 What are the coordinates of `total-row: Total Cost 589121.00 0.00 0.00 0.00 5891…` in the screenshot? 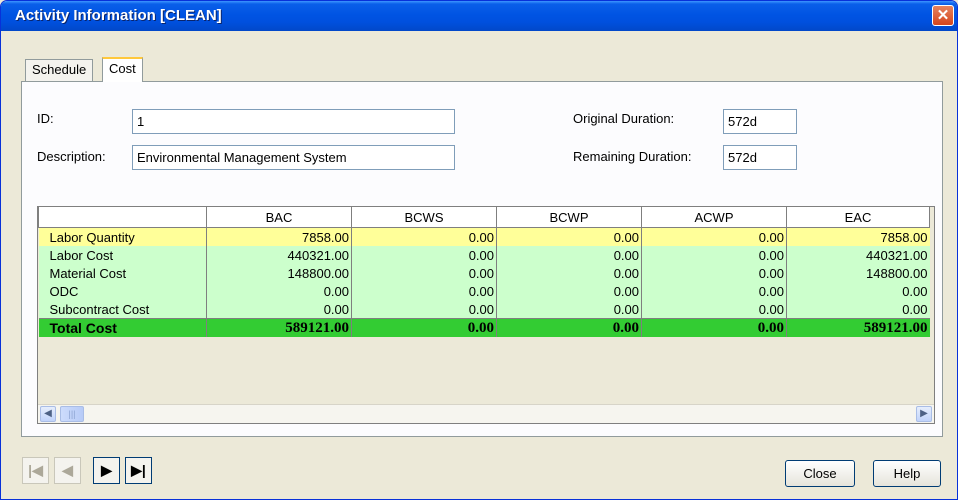 It's located at (484, 327).